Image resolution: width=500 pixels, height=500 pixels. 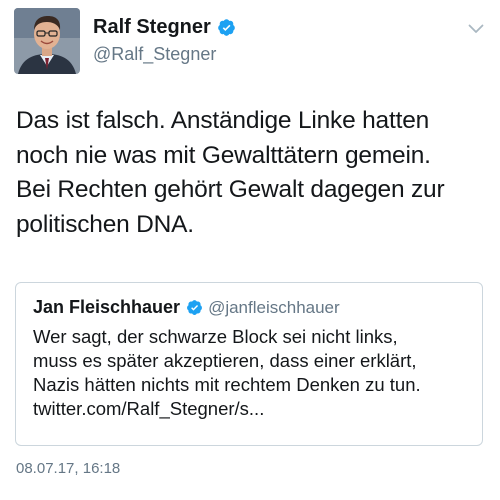 What do you see at coordinates (105, 224) in the screenshot?
I see `tweet-text-line: politischen DNA.` at bounding box center [105, 224].